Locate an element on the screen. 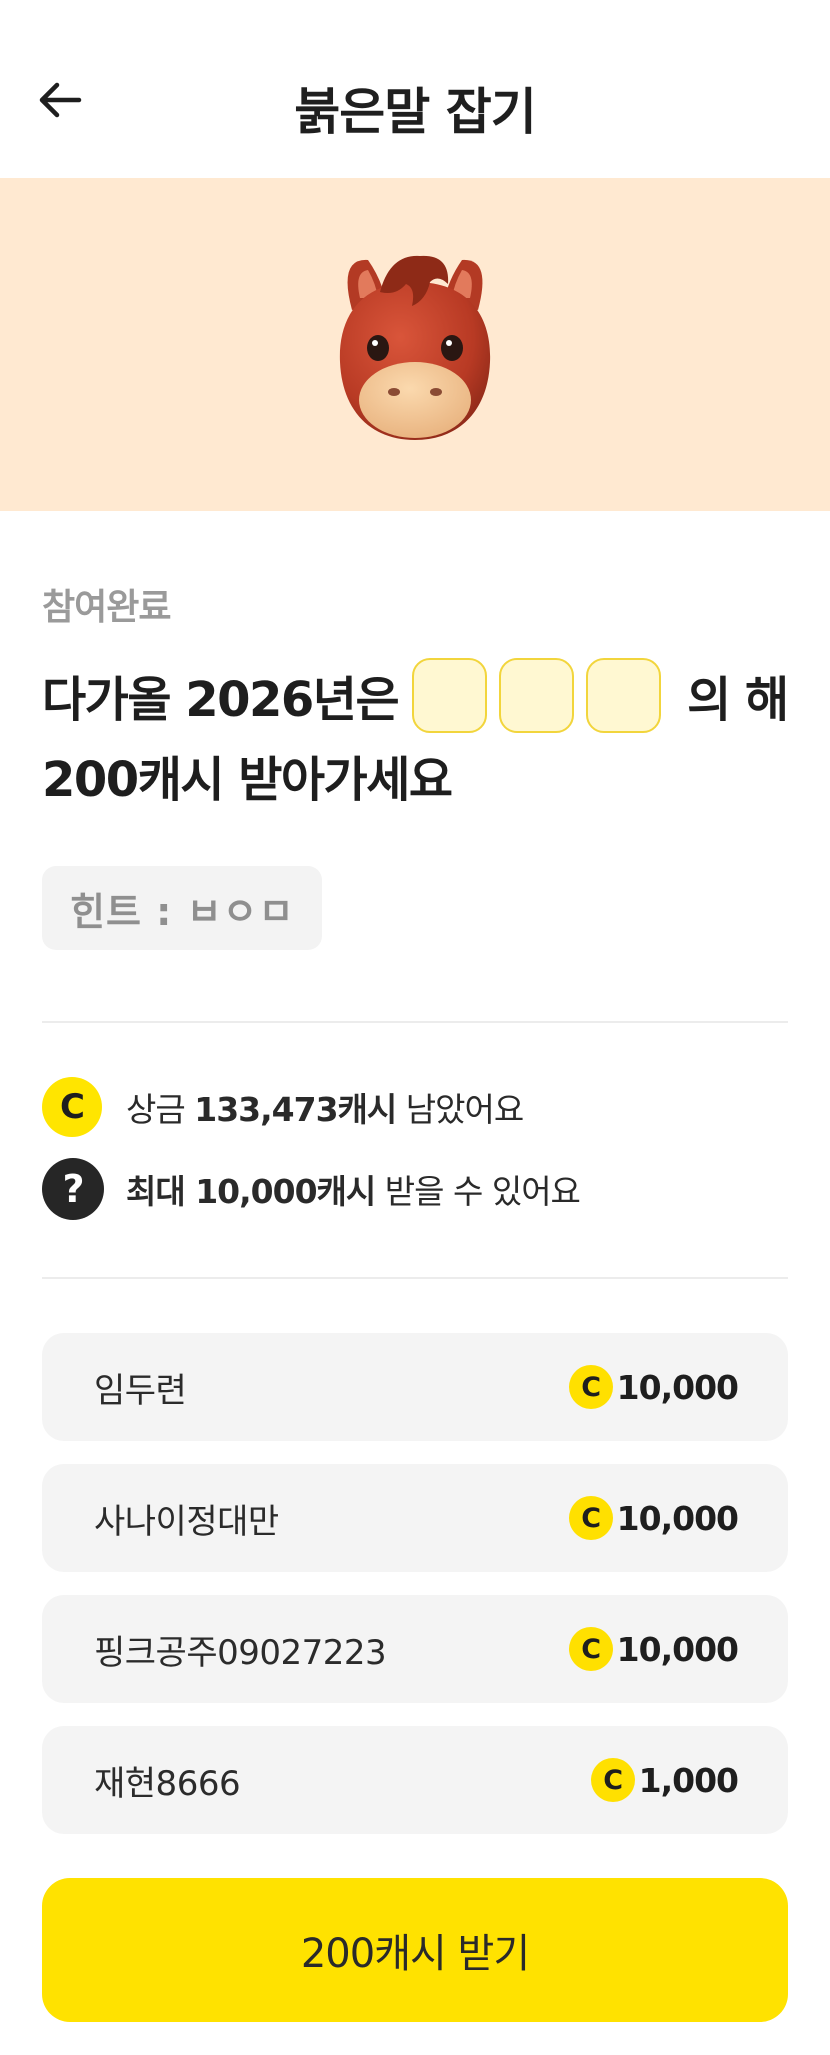 The width and height of the screenshot is (830, 2055). hint-text: 힌트 : ㅂㅇㅁ is located at coordinates (182, 911).